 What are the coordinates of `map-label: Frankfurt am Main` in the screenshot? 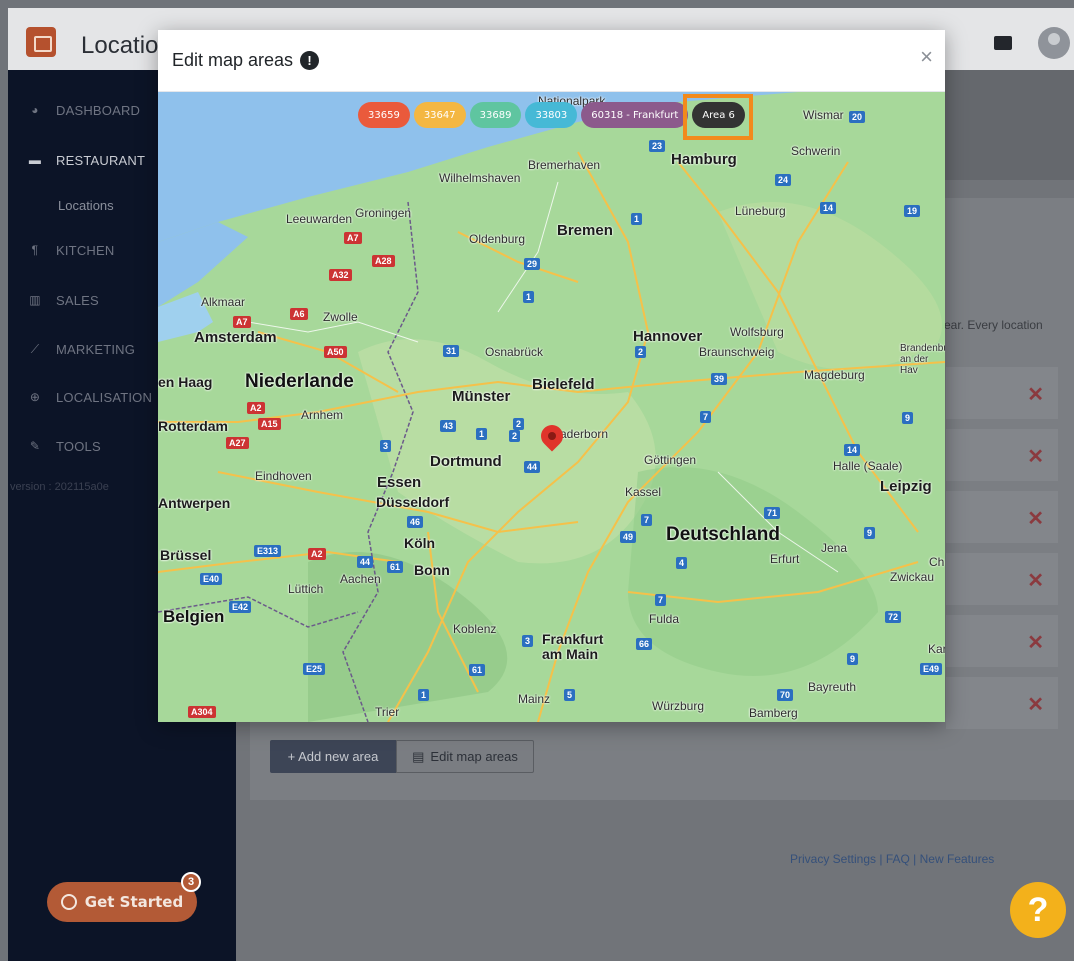 It's located at (573, 646).